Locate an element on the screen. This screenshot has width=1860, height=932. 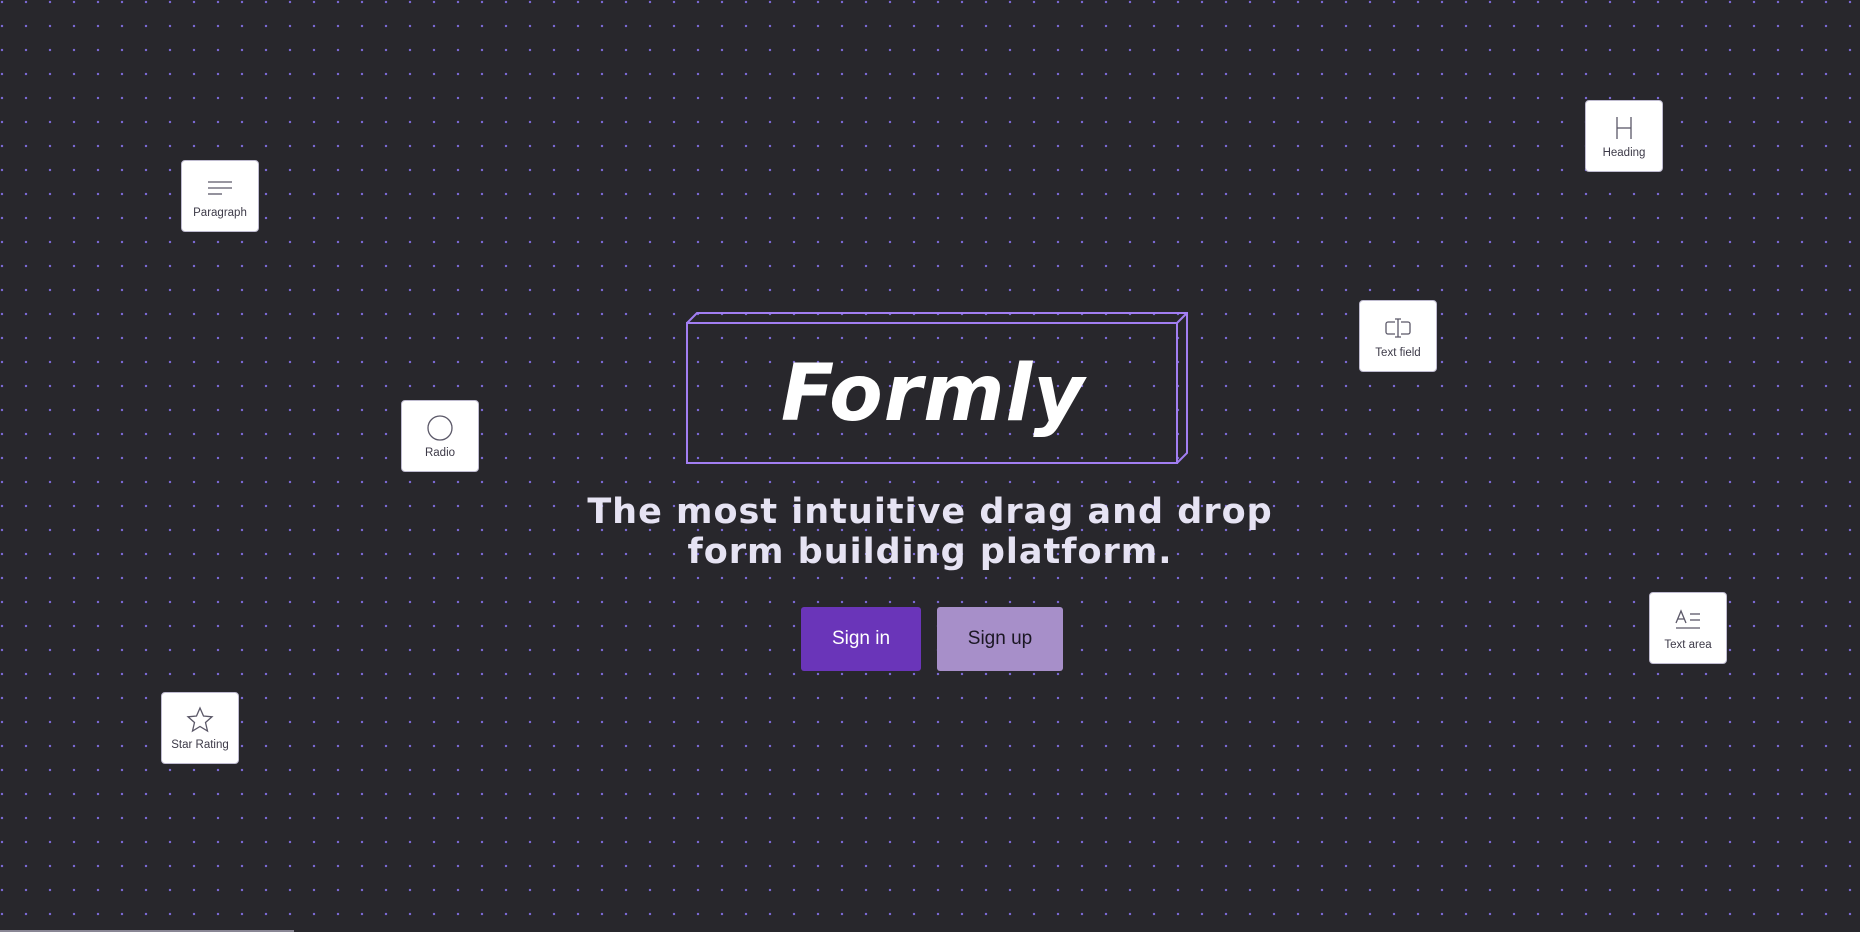
chip-label: Star Rating is located at coordinates (200, 745).